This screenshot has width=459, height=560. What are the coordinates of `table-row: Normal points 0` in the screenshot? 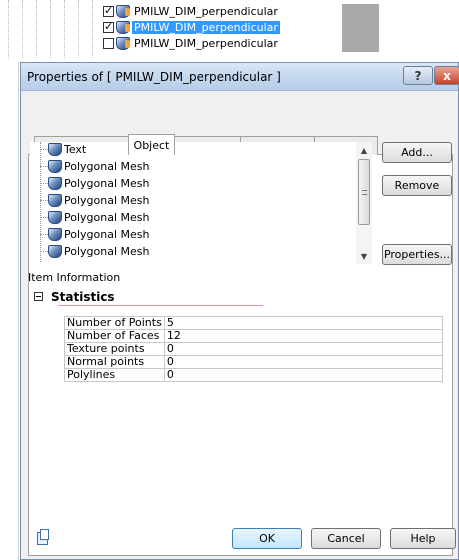 It's located at (253, 362).